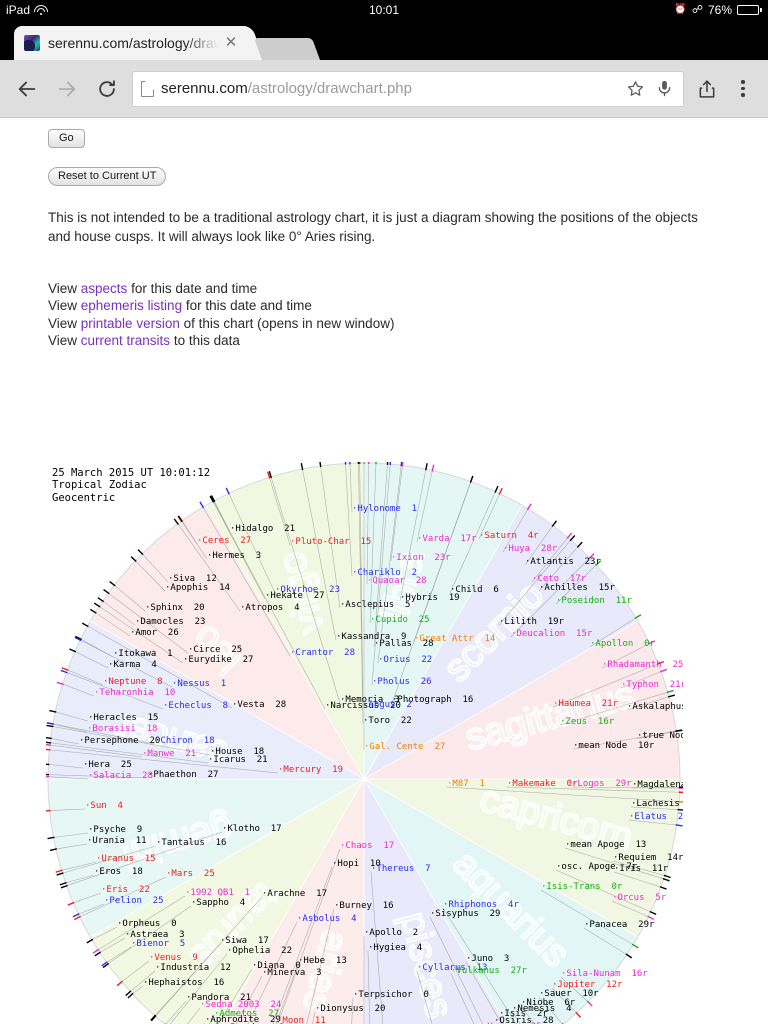  What do you see at coordinates (259, 705) in the screenshot?
I see `chart-object-label: ·Vesta 28` at bounding box center [259, 705].